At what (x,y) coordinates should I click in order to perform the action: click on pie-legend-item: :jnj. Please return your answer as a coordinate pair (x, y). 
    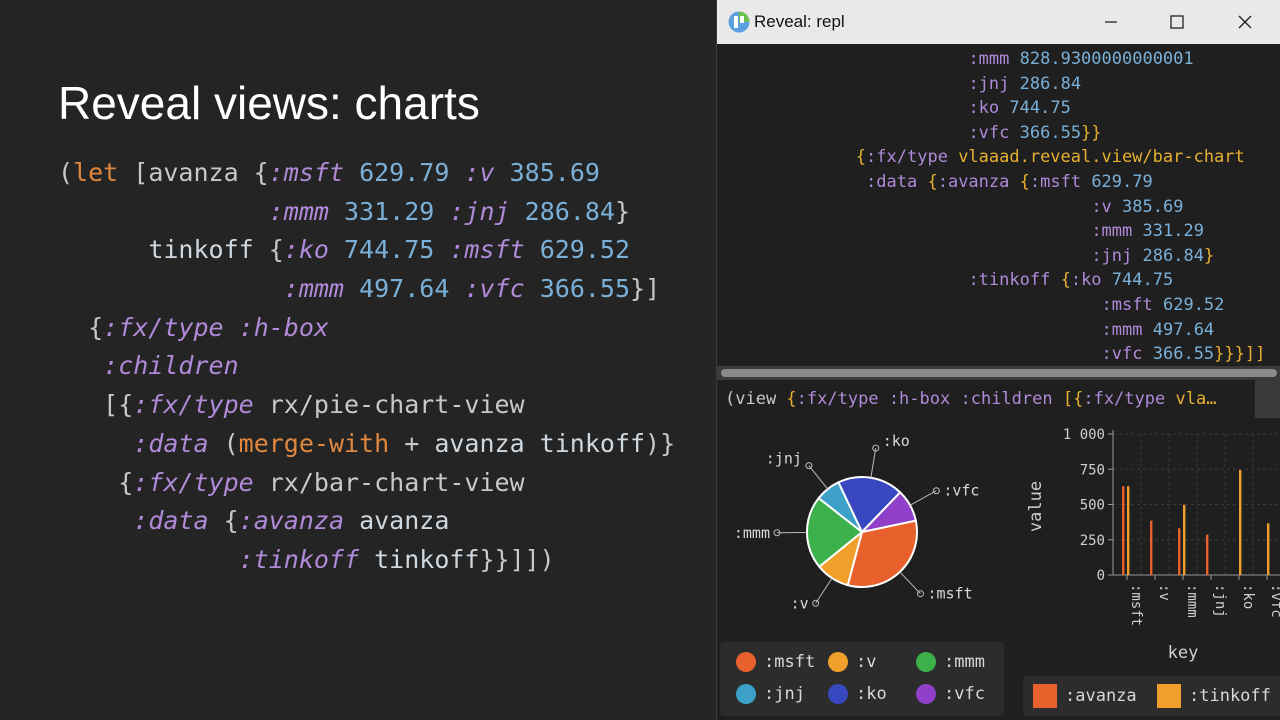
    Looking at the image, I should click on (770, 694).